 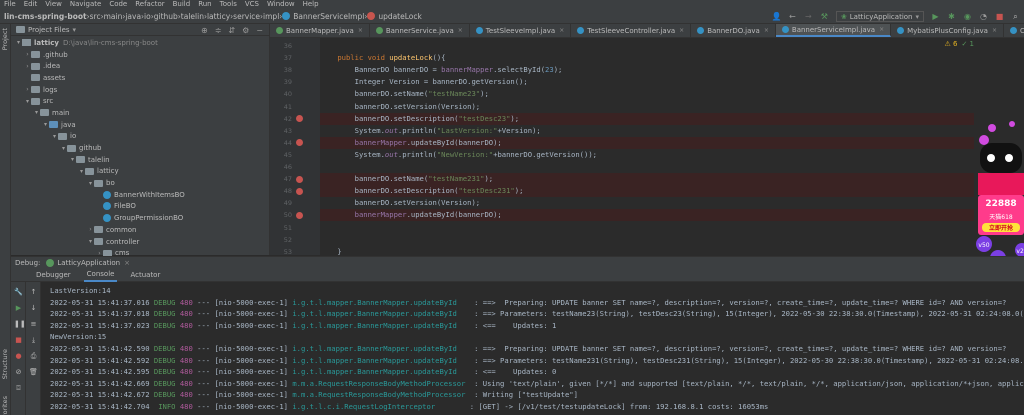 I want to click on tab-actuator: Actuator, so click(x=145, y=275).